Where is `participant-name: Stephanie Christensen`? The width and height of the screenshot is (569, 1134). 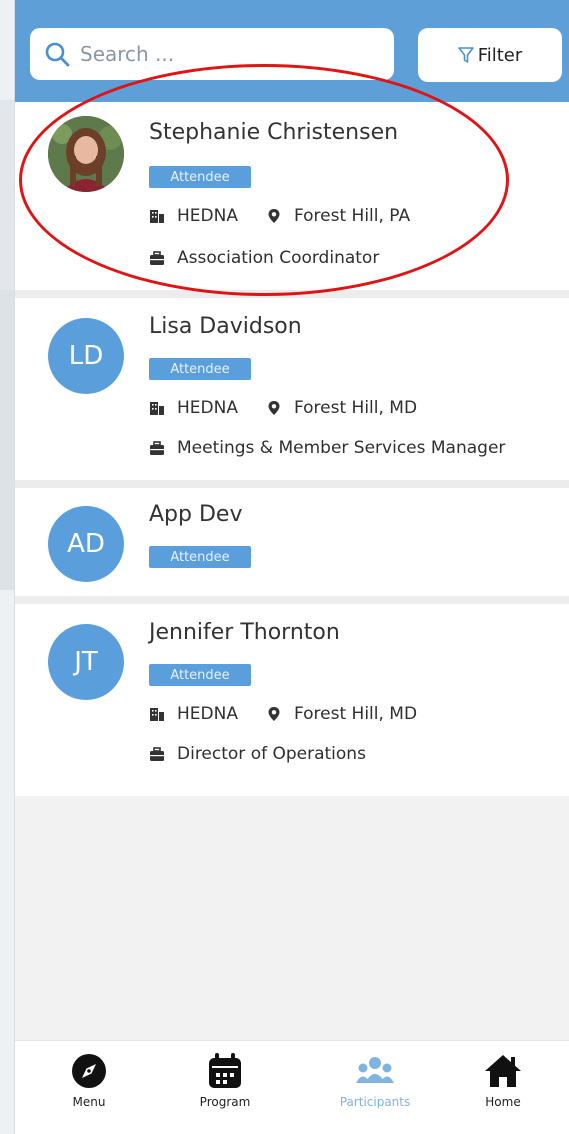
participant-name: Stephanie Christensen is located at coordinates (274, 132).